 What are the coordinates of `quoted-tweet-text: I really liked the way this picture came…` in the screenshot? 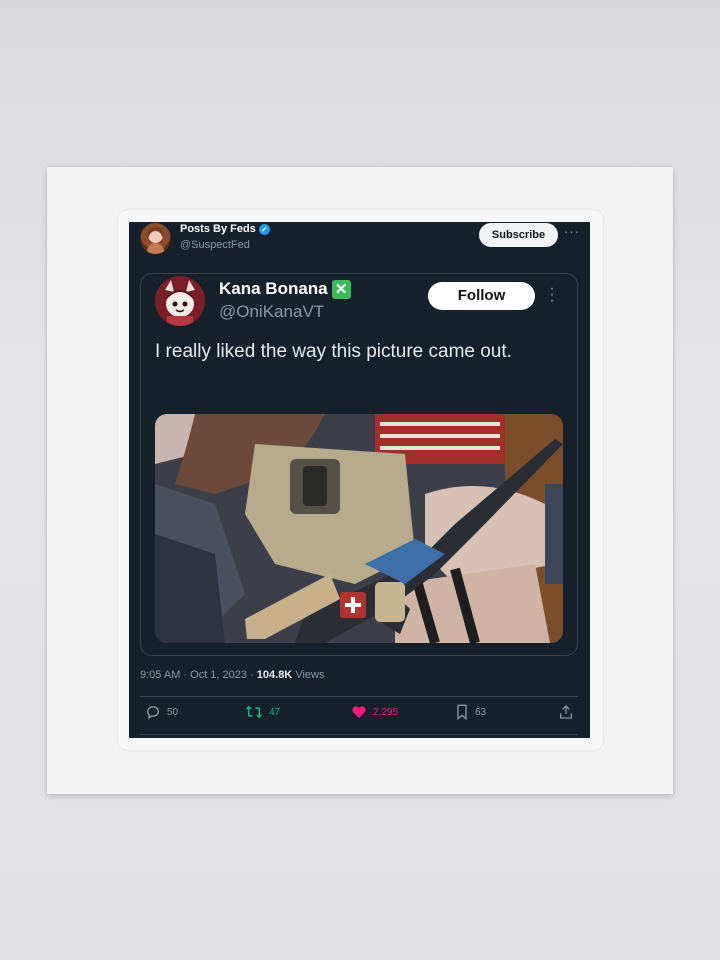 It's located at (333, 351).